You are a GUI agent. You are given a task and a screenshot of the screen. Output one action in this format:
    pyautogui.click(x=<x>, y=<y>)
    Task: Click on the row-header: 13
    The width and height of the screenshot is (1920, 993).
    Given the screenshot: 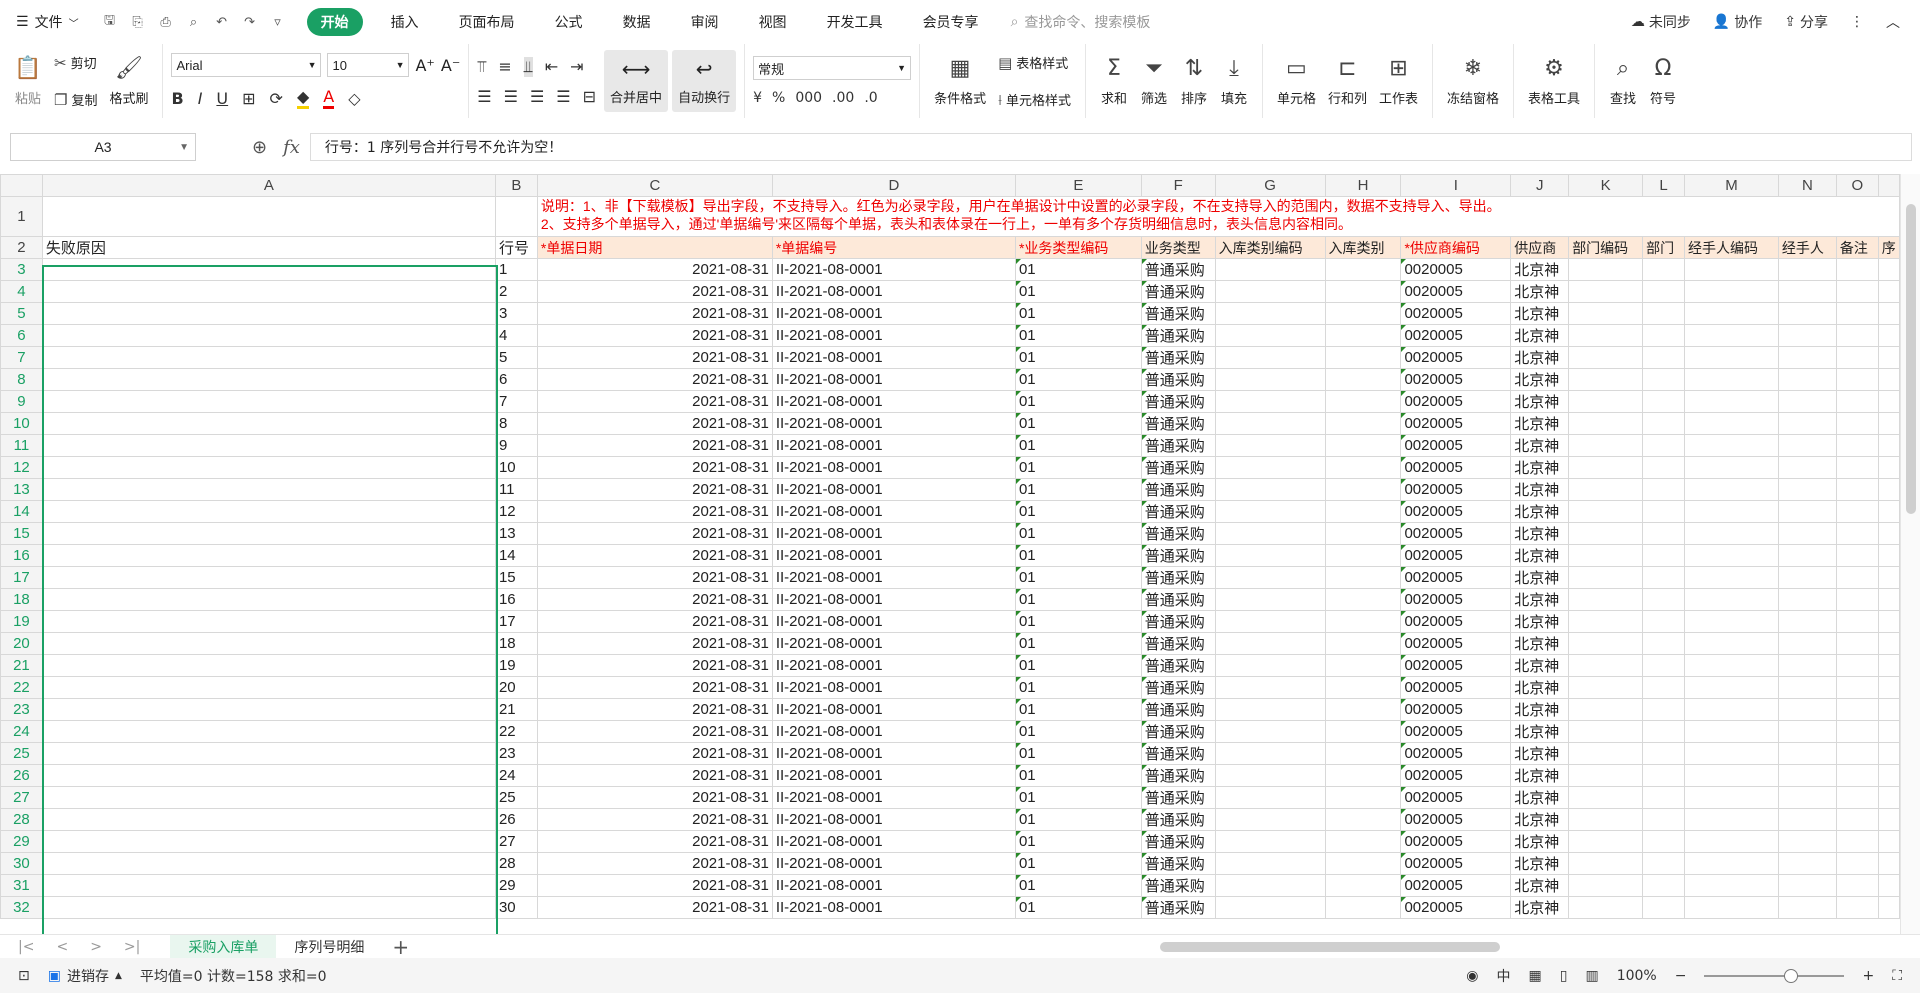 What is the action you would take?
    pyautogui.click(x=21, y=489)
    